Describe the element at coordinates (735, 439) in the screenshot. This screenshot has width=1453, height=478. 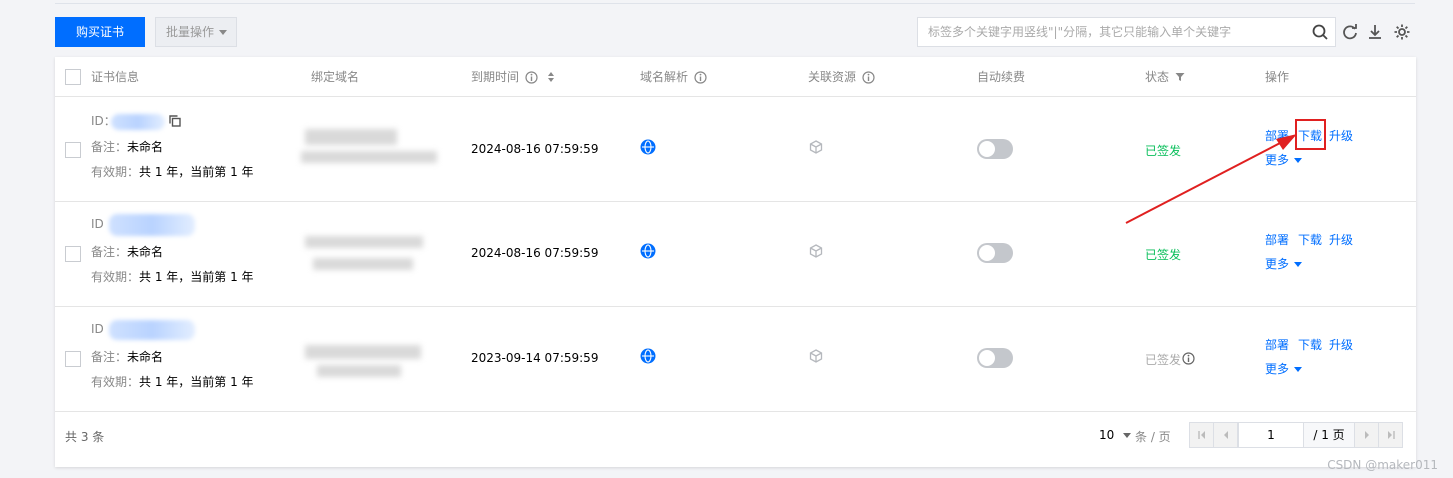
I see `table-footer: 共 3 条 10 条 / 页 / 1 页` at that location.